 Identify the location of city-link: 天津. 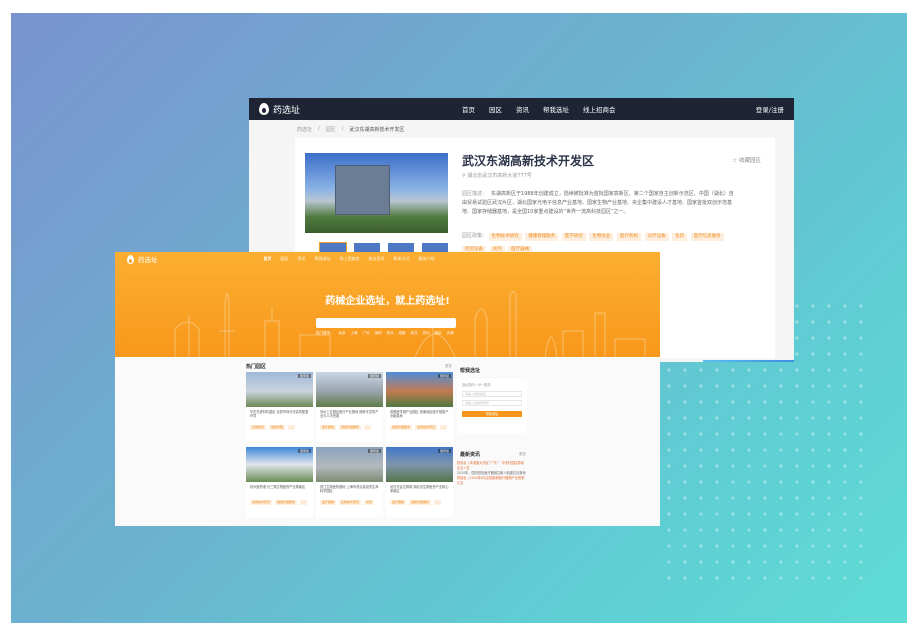
(450, 333).